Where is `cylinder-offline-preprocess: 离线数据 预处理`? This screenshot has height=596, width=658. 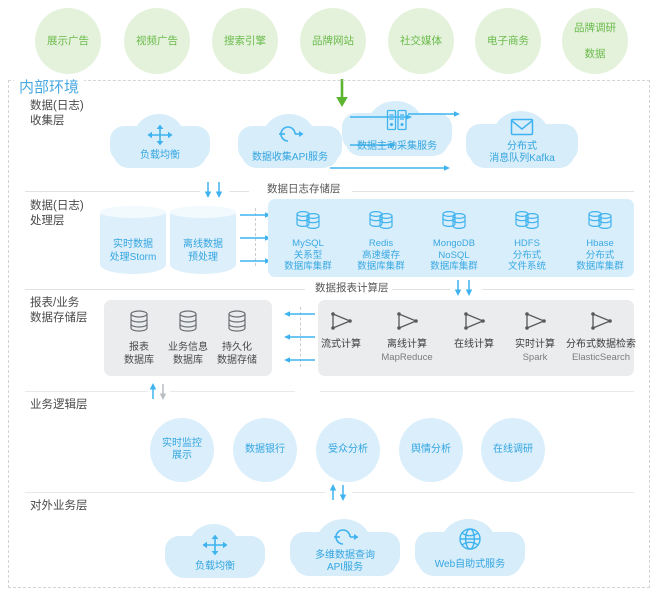 cylinder-offline-preprocess: 离线数据 预处理 is located at coordinates (203, 240).